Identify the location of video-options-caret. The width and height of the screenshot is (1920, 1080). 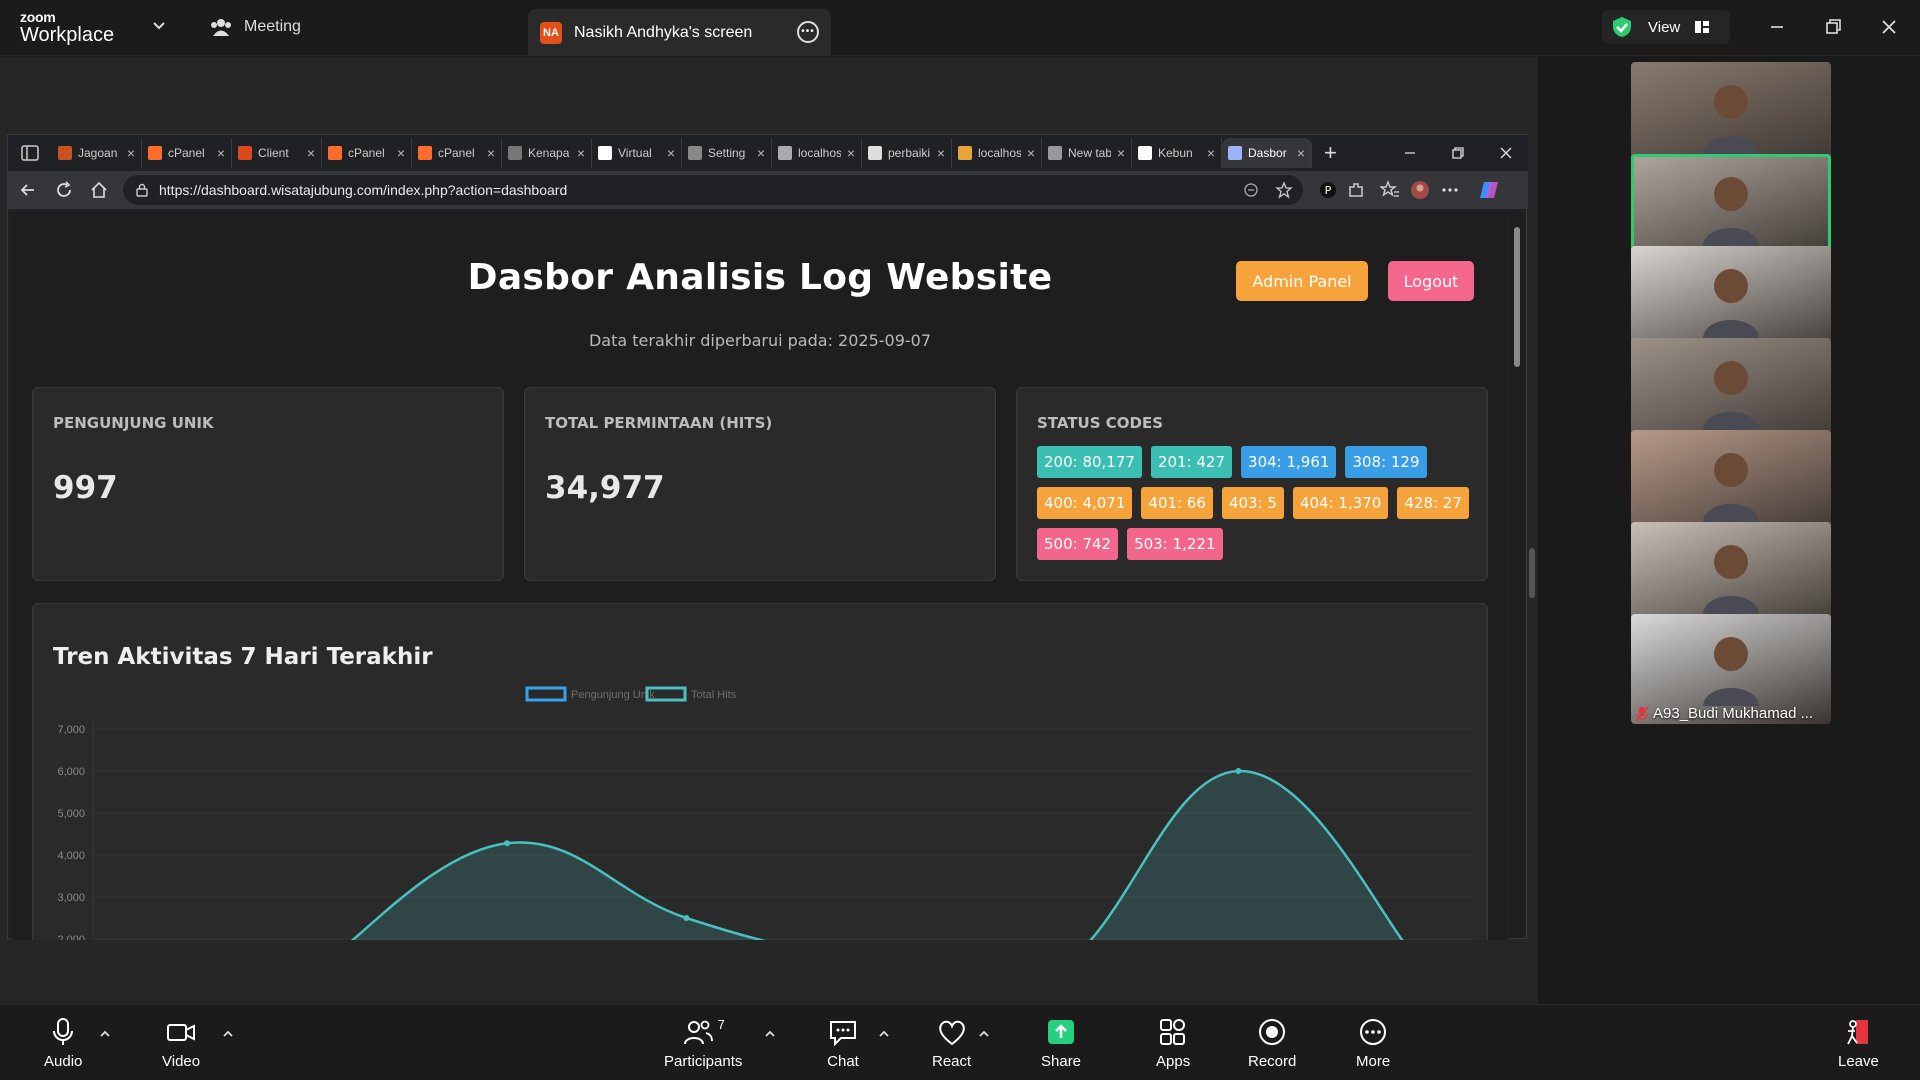
(228, 1034).